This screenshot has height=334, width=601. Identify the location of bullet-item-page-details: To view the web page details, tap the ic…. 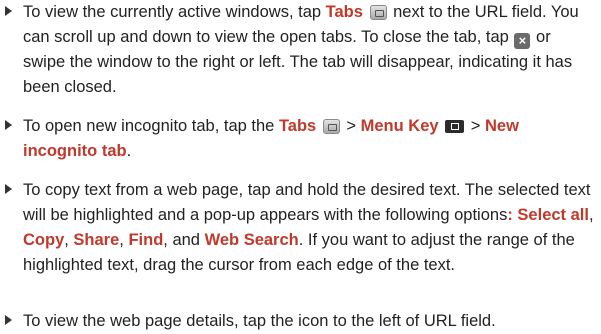
(300, 321).